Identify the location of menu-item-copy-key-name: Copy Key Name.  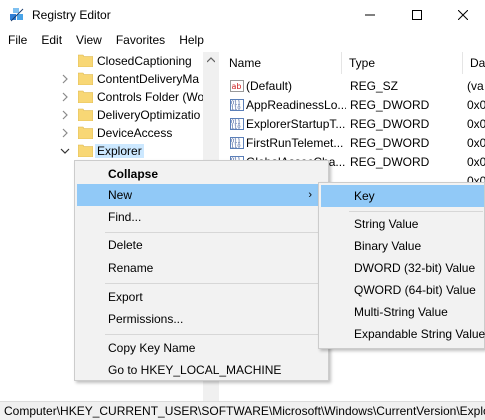
(201, 348).